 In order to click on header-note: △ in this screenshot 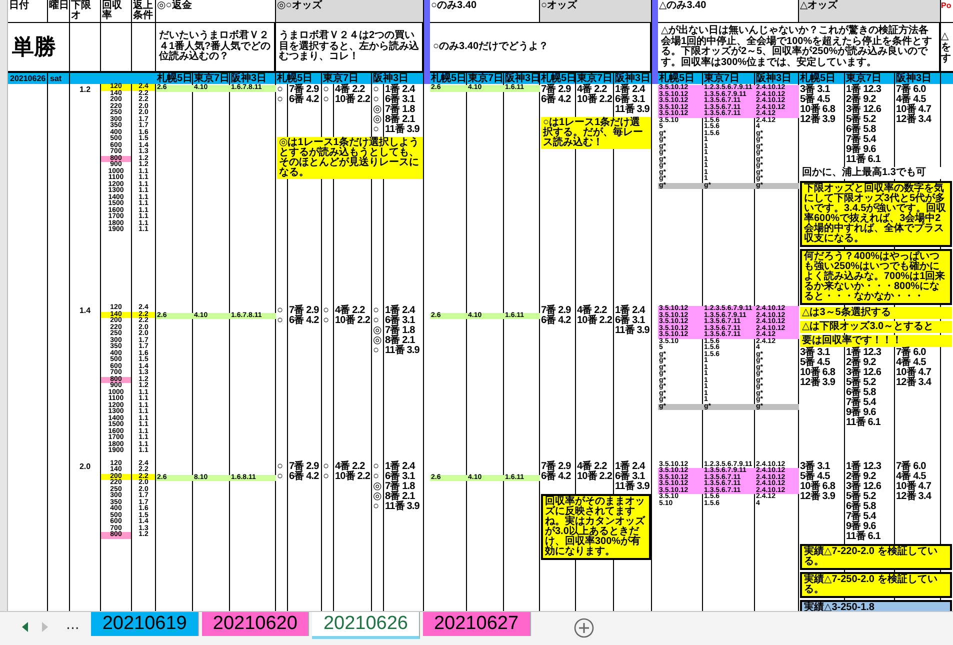, I will do `click(945, 36)`.